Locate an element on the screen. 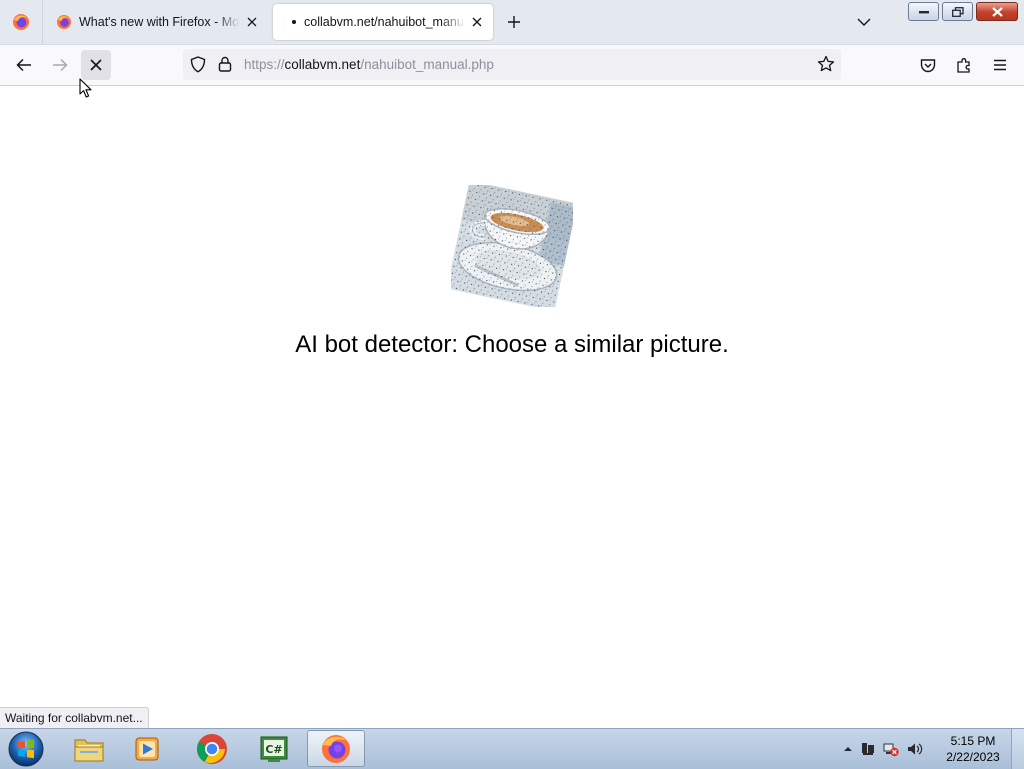 Image resolution: width=1024 pixels, height=769 pixels. pocket-icon is located at coordinates (928, 65).